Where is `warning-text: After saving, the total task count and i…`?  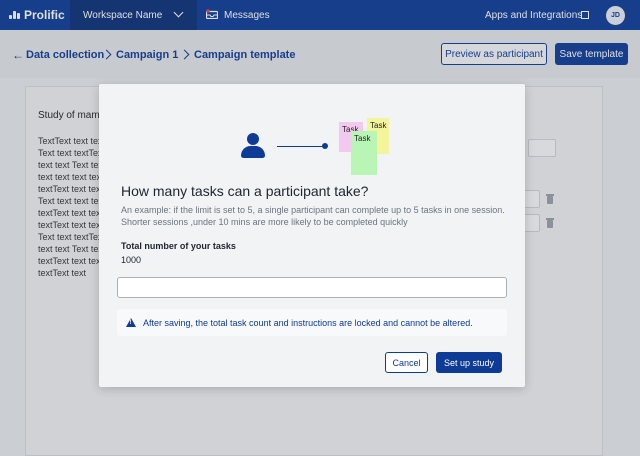
warning-text: After saving, the total task count and i… is located at coordinates (308, 323).